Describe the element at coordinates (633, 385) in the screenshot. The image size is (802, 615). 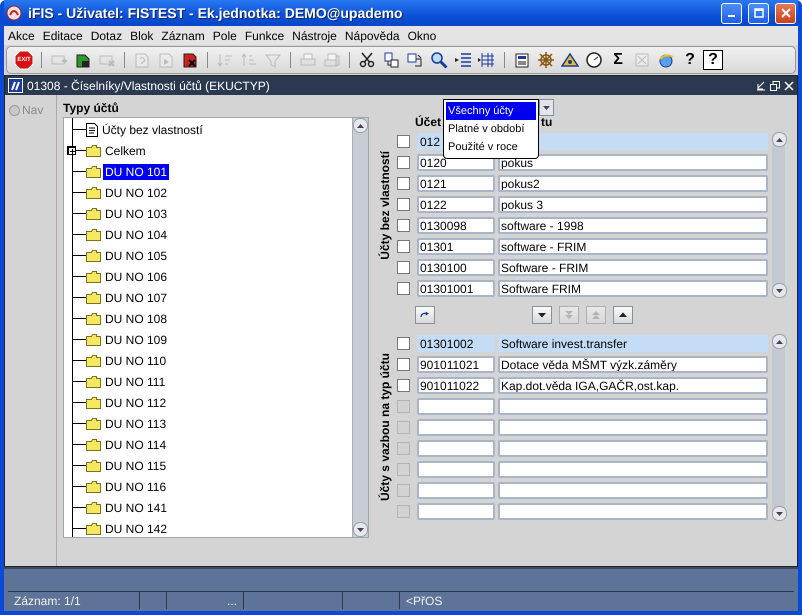
I see `input-field: Kap.dot.věda IGA,GAČR,ost.kap.` at that location.